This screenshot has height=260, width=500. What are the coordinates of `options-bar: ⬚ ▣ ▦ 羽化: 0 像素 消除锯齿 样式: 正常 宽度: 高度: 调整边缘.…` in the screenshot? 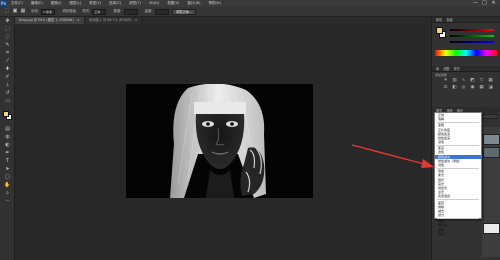 It's located at (250, 12).